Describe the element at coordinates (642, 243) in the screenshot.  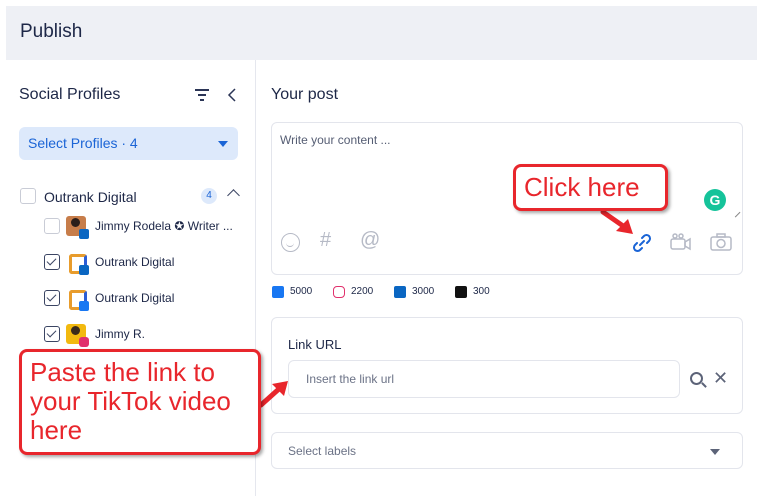
I see `link-icon` at that location.